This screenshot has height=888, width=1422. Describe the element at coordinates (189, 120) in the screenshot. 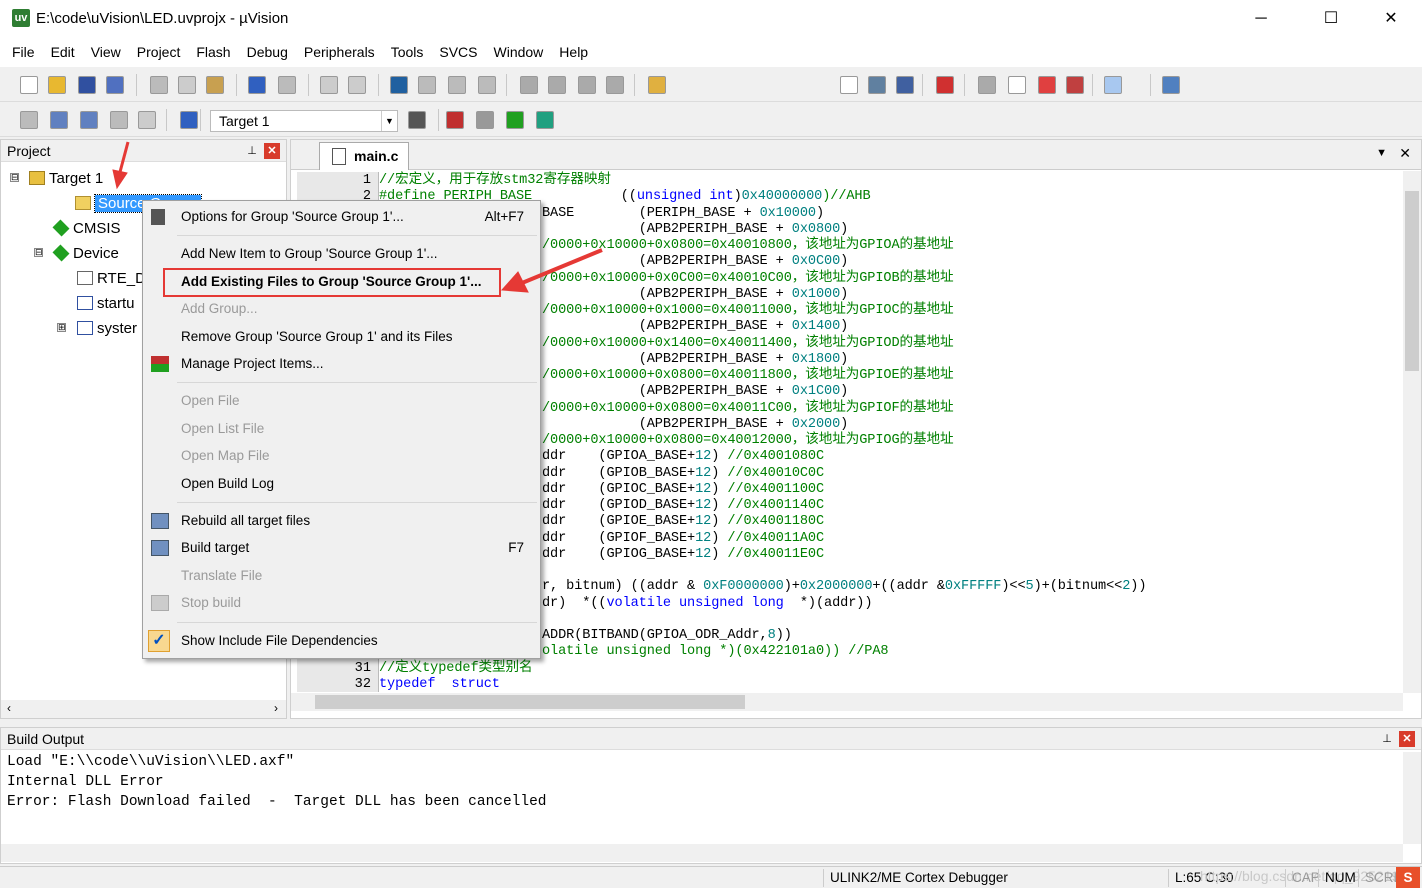

I see `download-icon` at that location.